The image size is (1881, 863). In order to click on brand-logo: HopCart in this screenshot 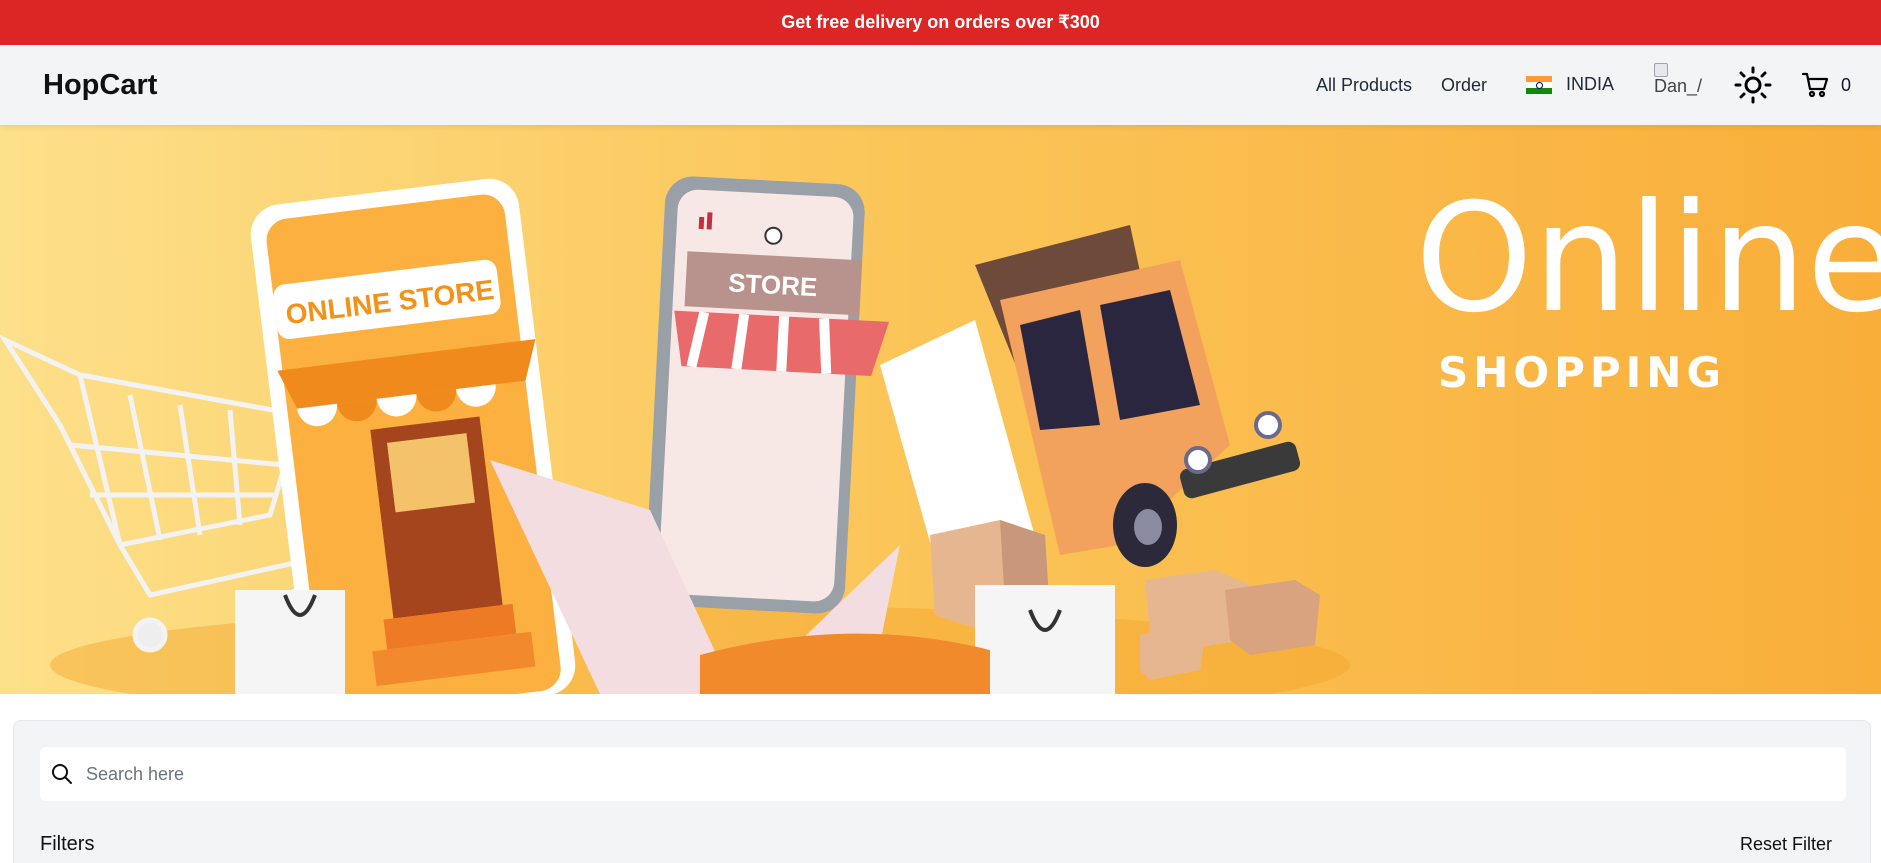, I will do `click(100, 85)`.